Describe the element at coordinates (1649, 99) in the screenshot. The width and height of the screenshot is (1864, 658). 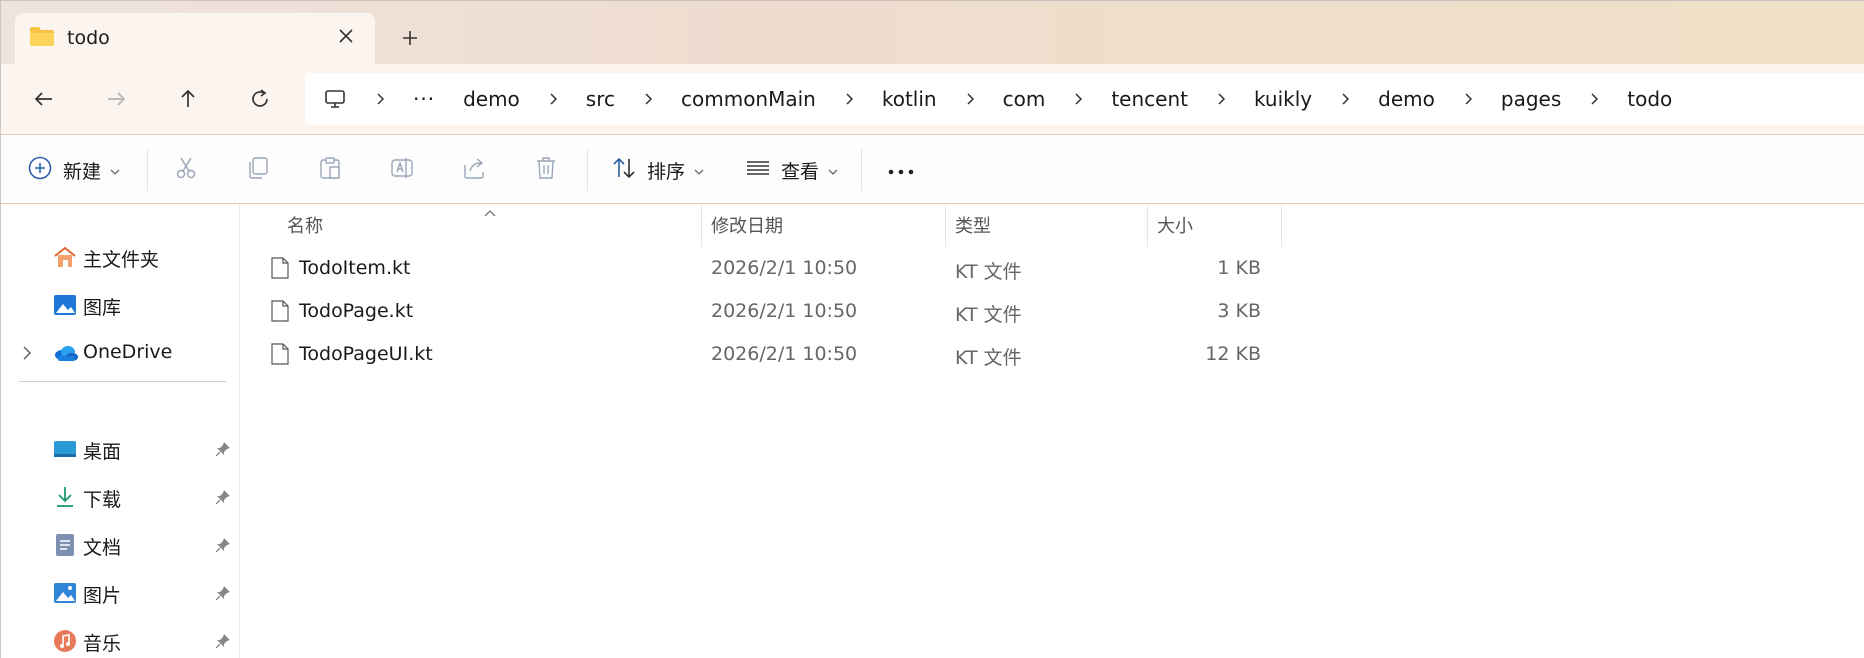
I see `breadcrumb-item: todo` at that location.